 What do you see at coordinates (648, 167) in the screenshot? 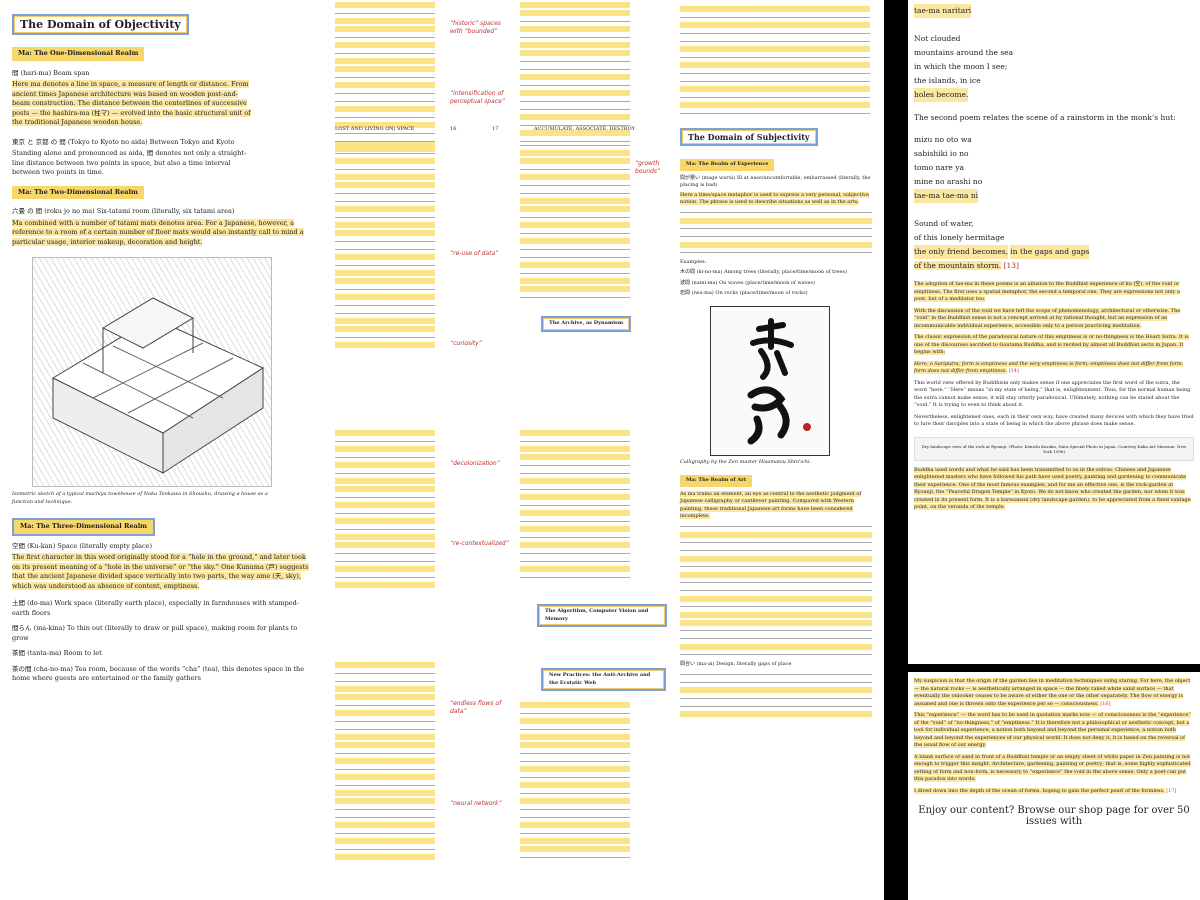
I see `margin-note: “growth bounds”` at bounding box center [648, 167].